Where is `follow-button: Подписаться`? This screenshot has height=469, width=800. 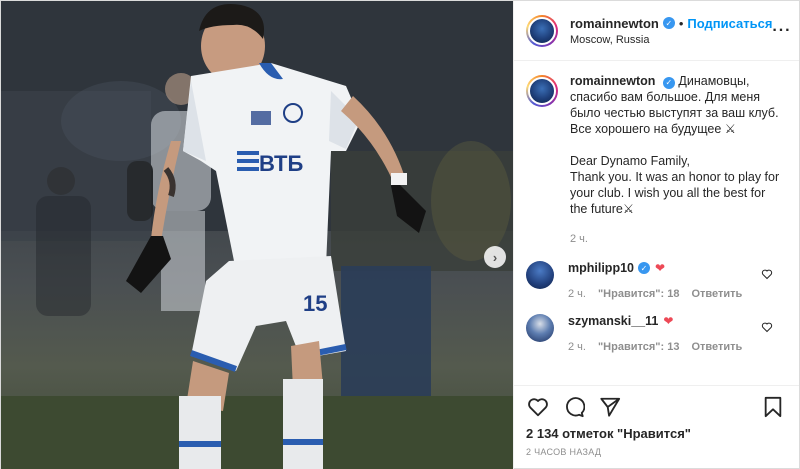 follow-button: Подписаться is located at coordinates (729, 23).